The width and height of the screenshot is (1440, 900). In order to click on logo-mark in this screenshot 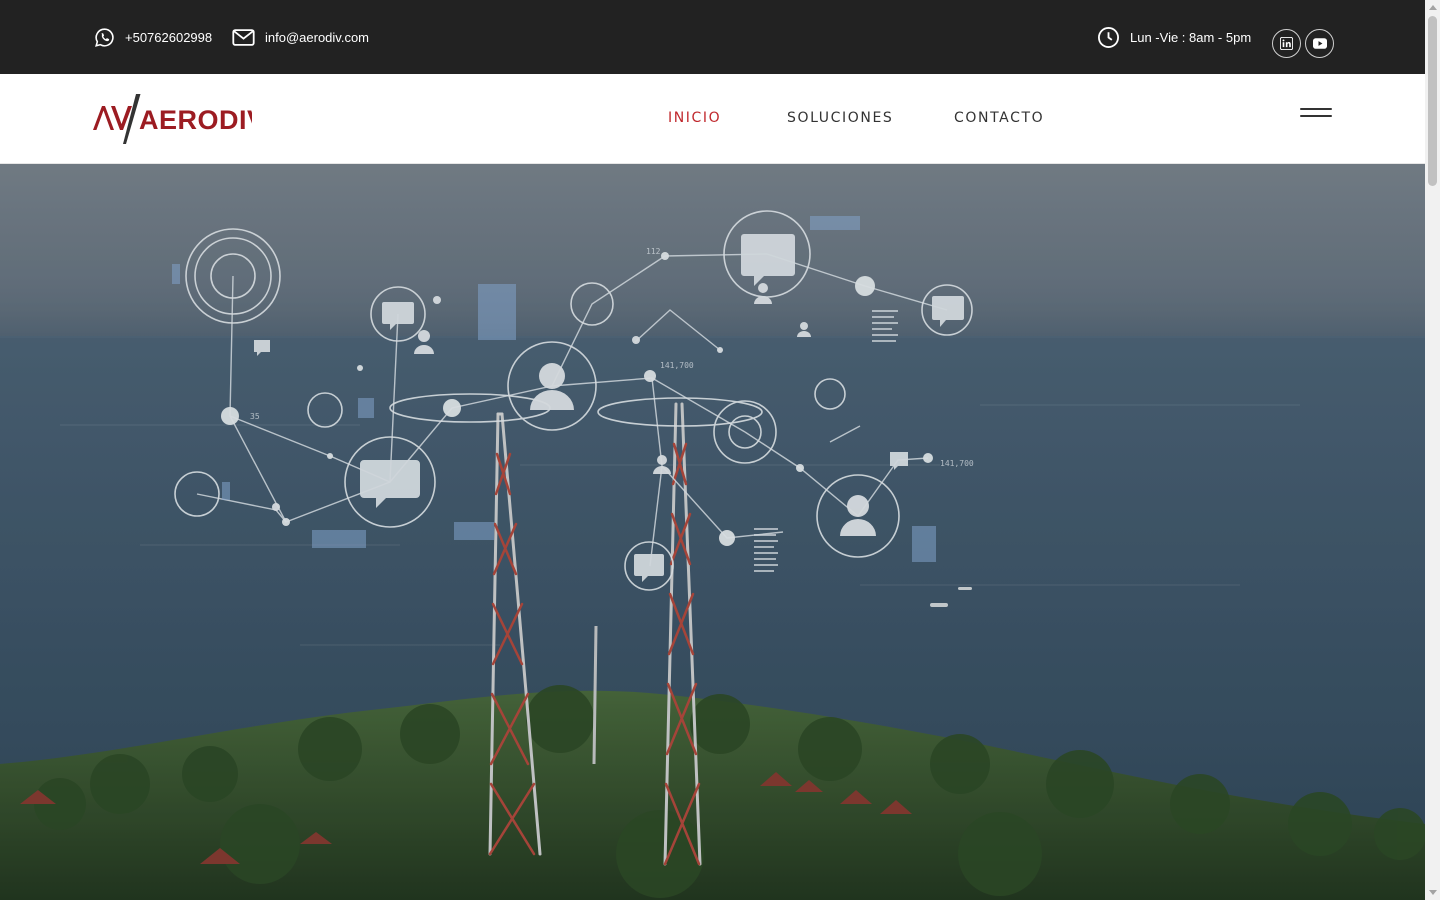, I will do `click(117, 119)`.